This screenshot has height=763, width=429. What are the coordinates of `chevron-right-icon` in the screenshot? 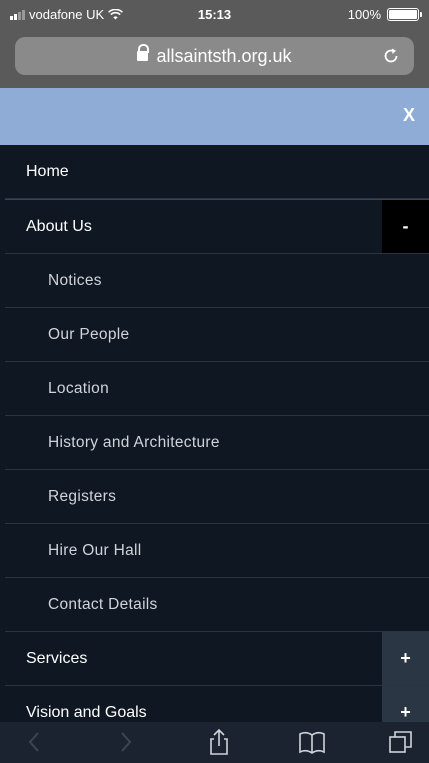 It's located at (125, 742).